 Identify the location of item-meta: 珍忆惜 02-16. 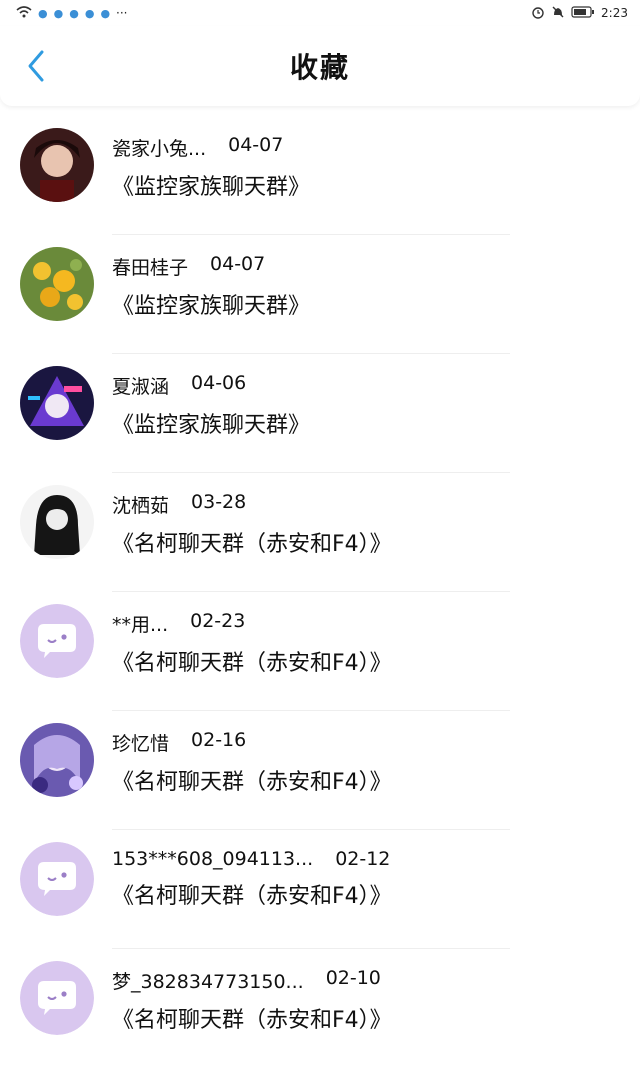
(366, 742).